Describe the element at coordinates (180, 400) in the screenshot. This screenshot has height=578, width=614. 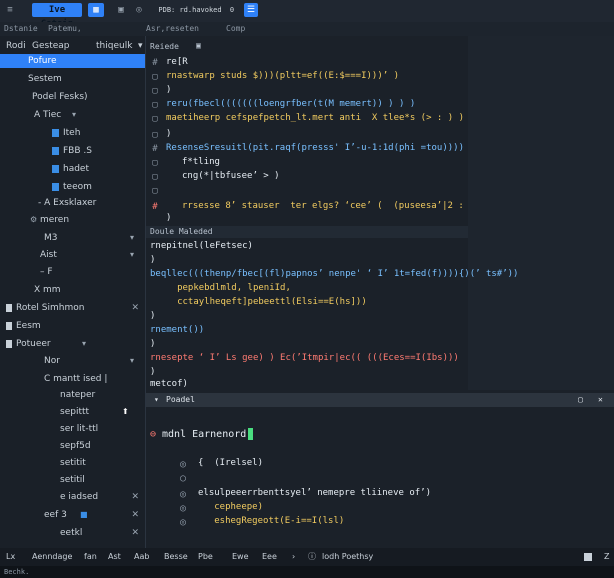
I see `panel-tab: Poadel` at that location.